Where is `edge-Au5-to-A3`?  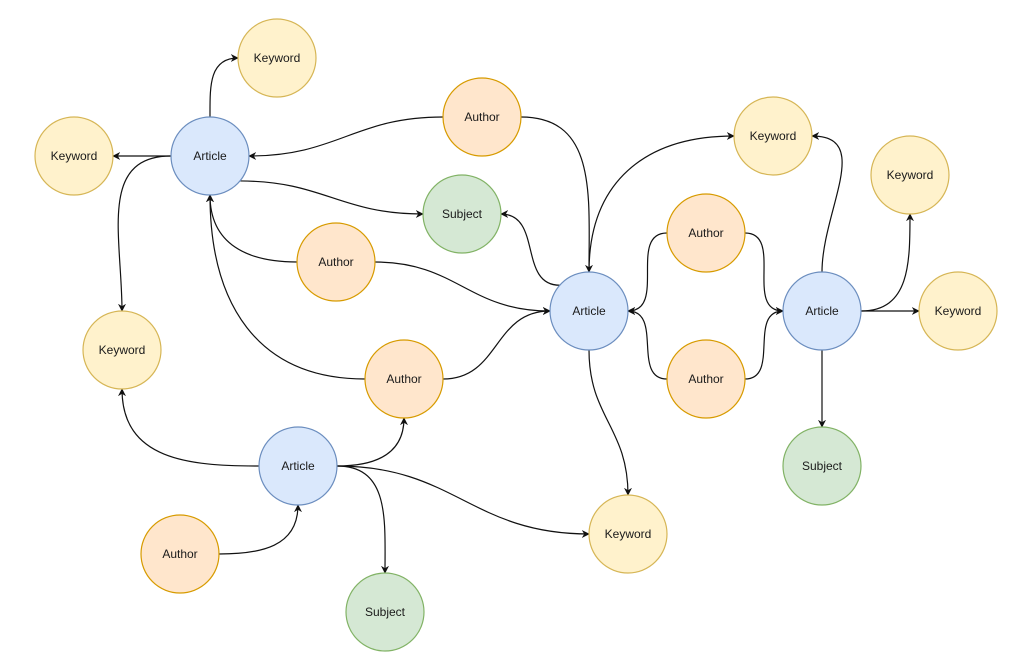
edge-Au5-to-A3 is located at coordinates (647, 273).